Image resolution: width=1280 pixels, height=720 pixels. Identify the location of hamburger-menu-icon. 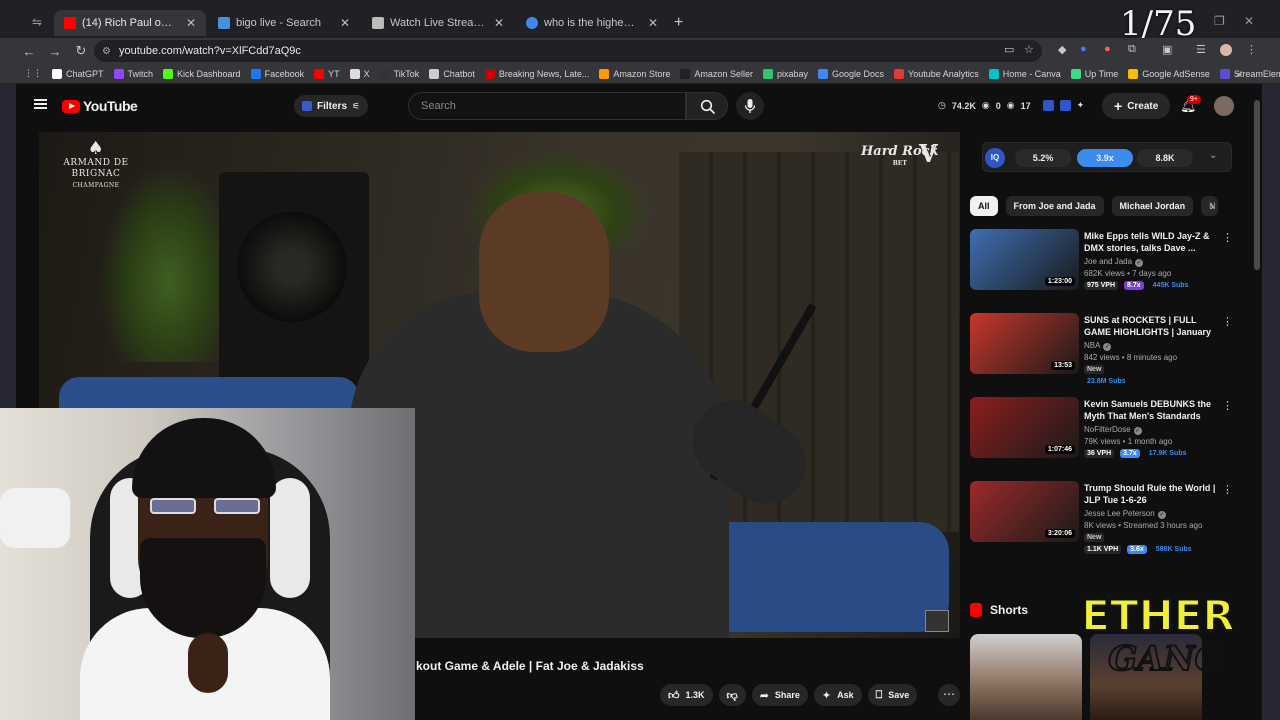
(40, 104).